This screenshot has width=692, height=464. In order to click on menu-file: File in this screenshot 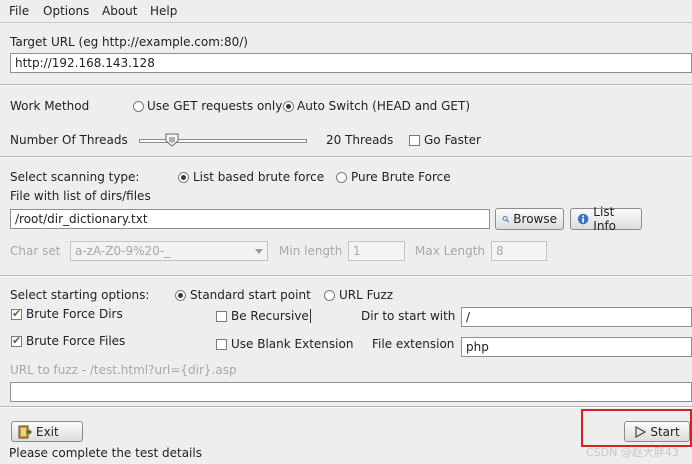, I will do `click(19, 11)`.